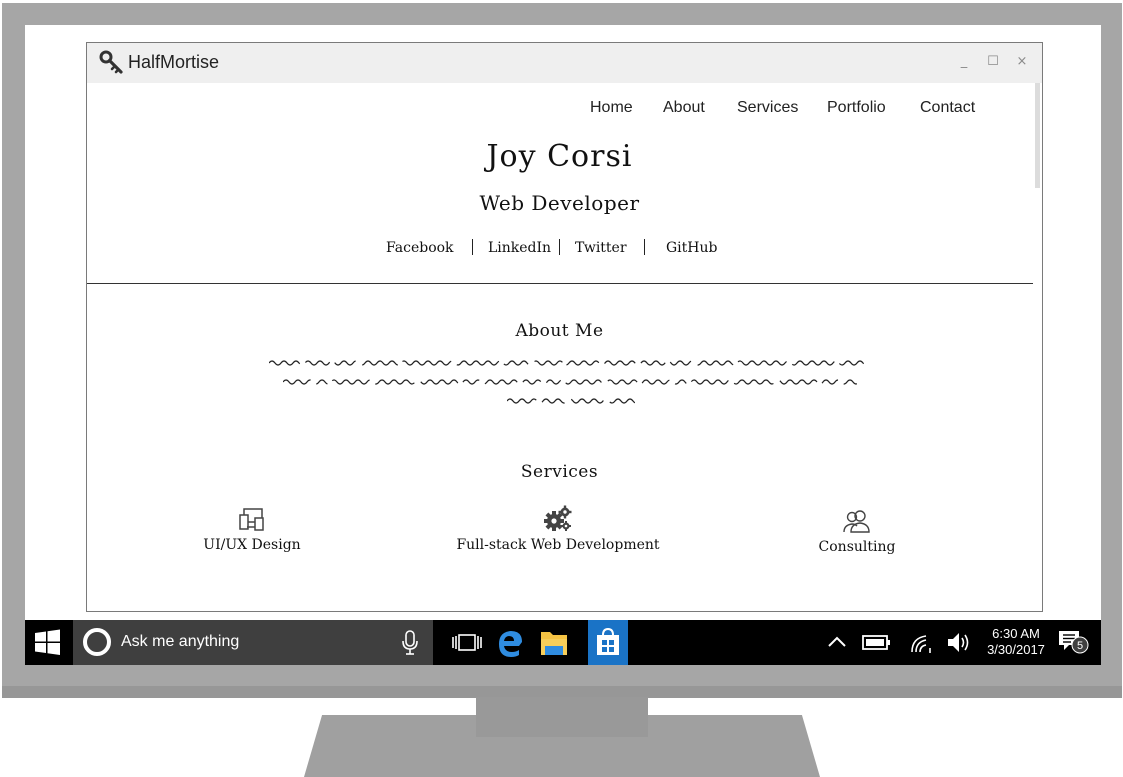 Image resolution: width=1123 pixels, height=777 pixels. I want to click on taskbar: Ask me anything 6:30 AM 3/30/2017 5, so click(563, 642).